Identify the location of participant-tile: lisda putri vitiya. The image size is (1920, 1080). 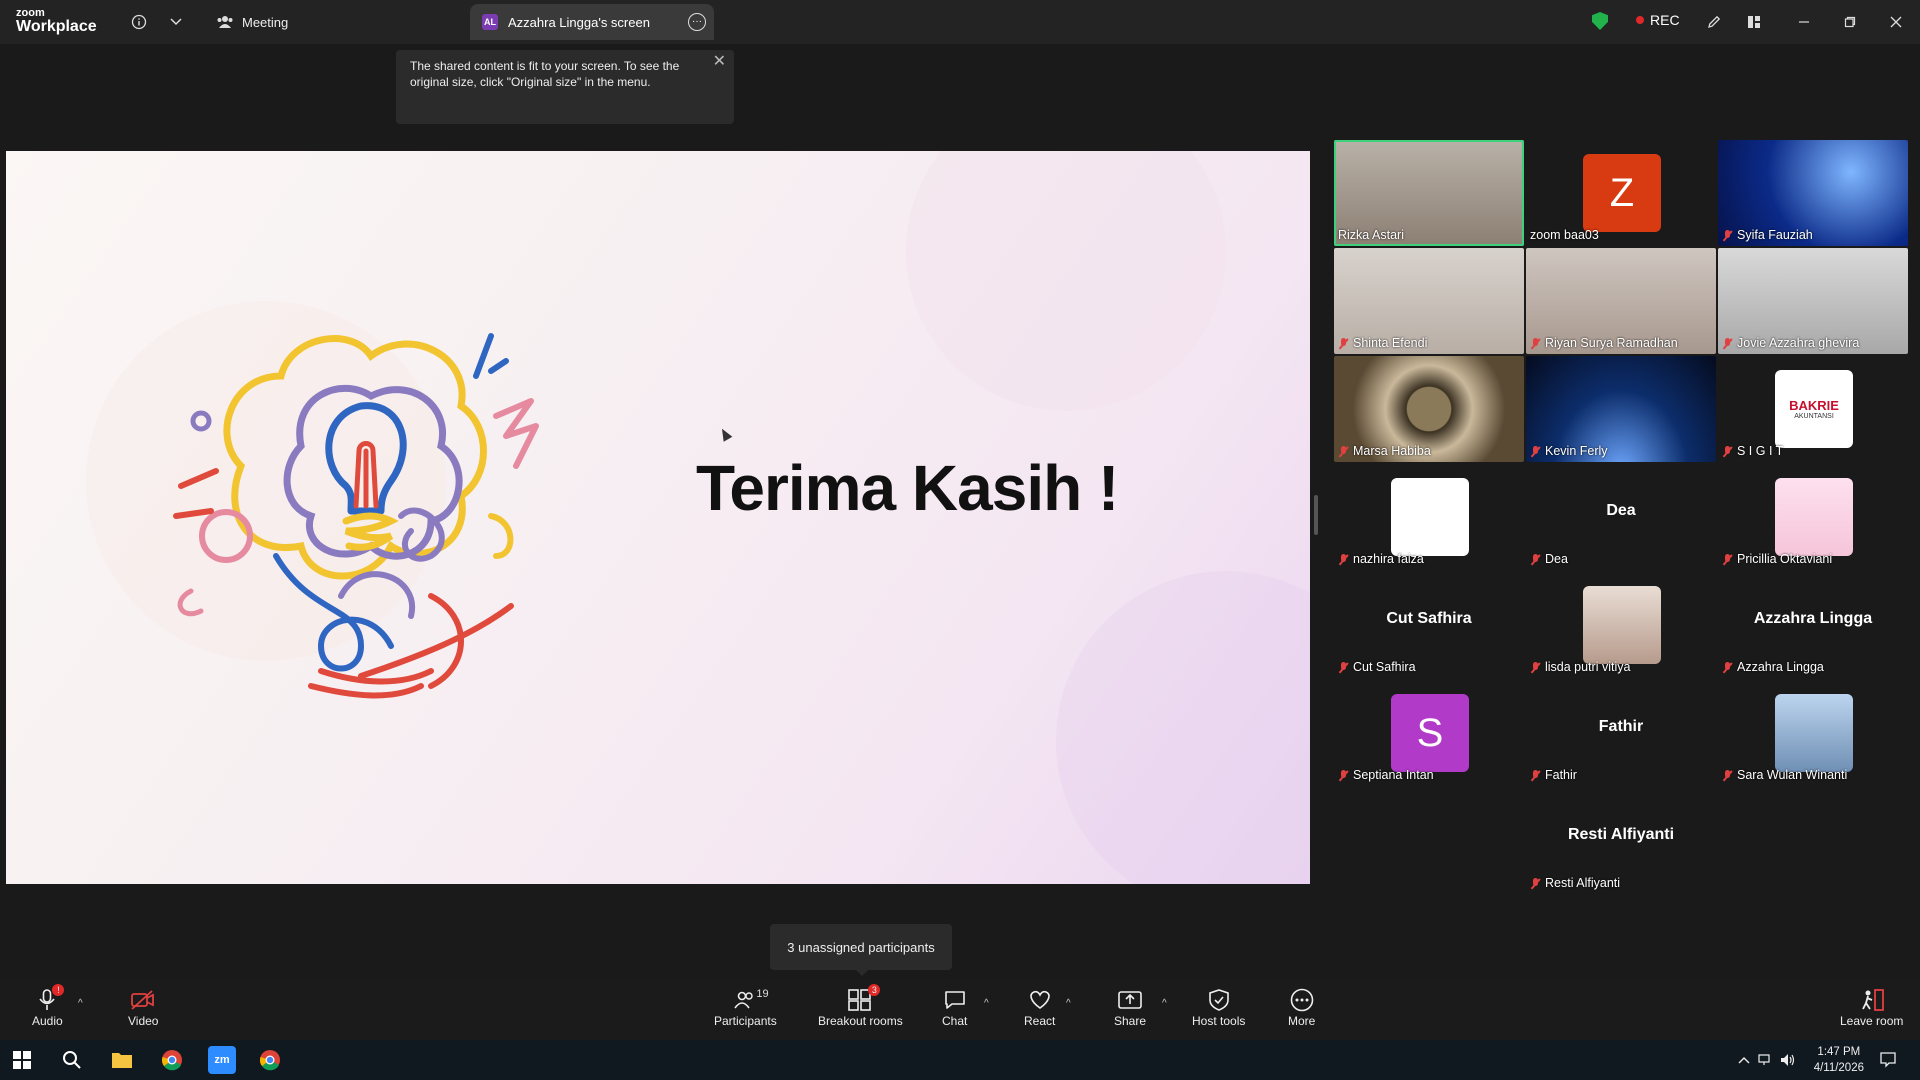
(1621, 625).